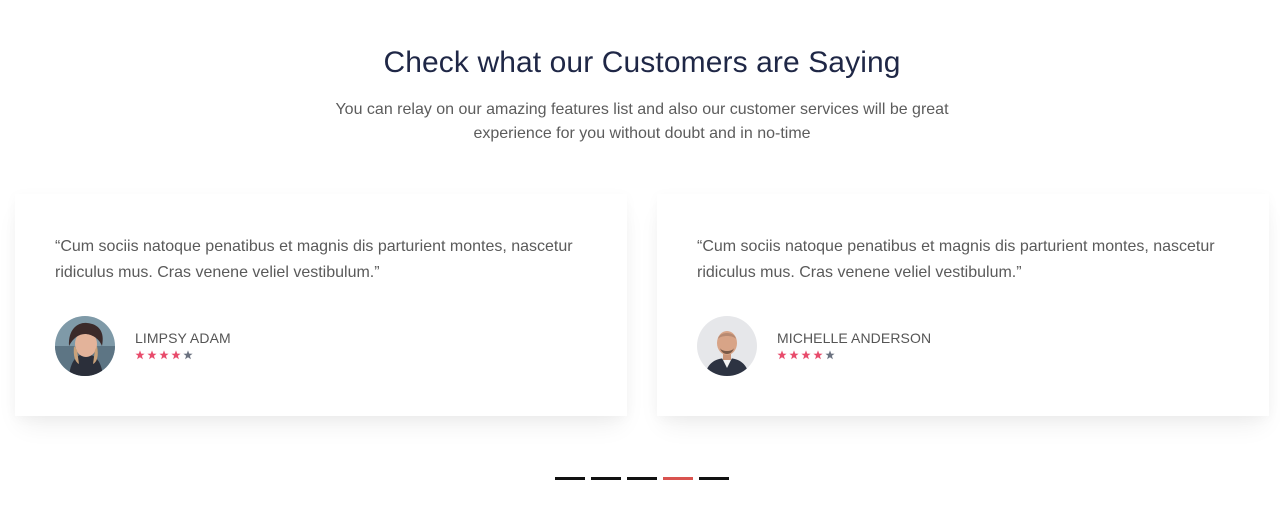  I want to click on customer-name: MICHELLE ANDERSON, so click(854, 338).